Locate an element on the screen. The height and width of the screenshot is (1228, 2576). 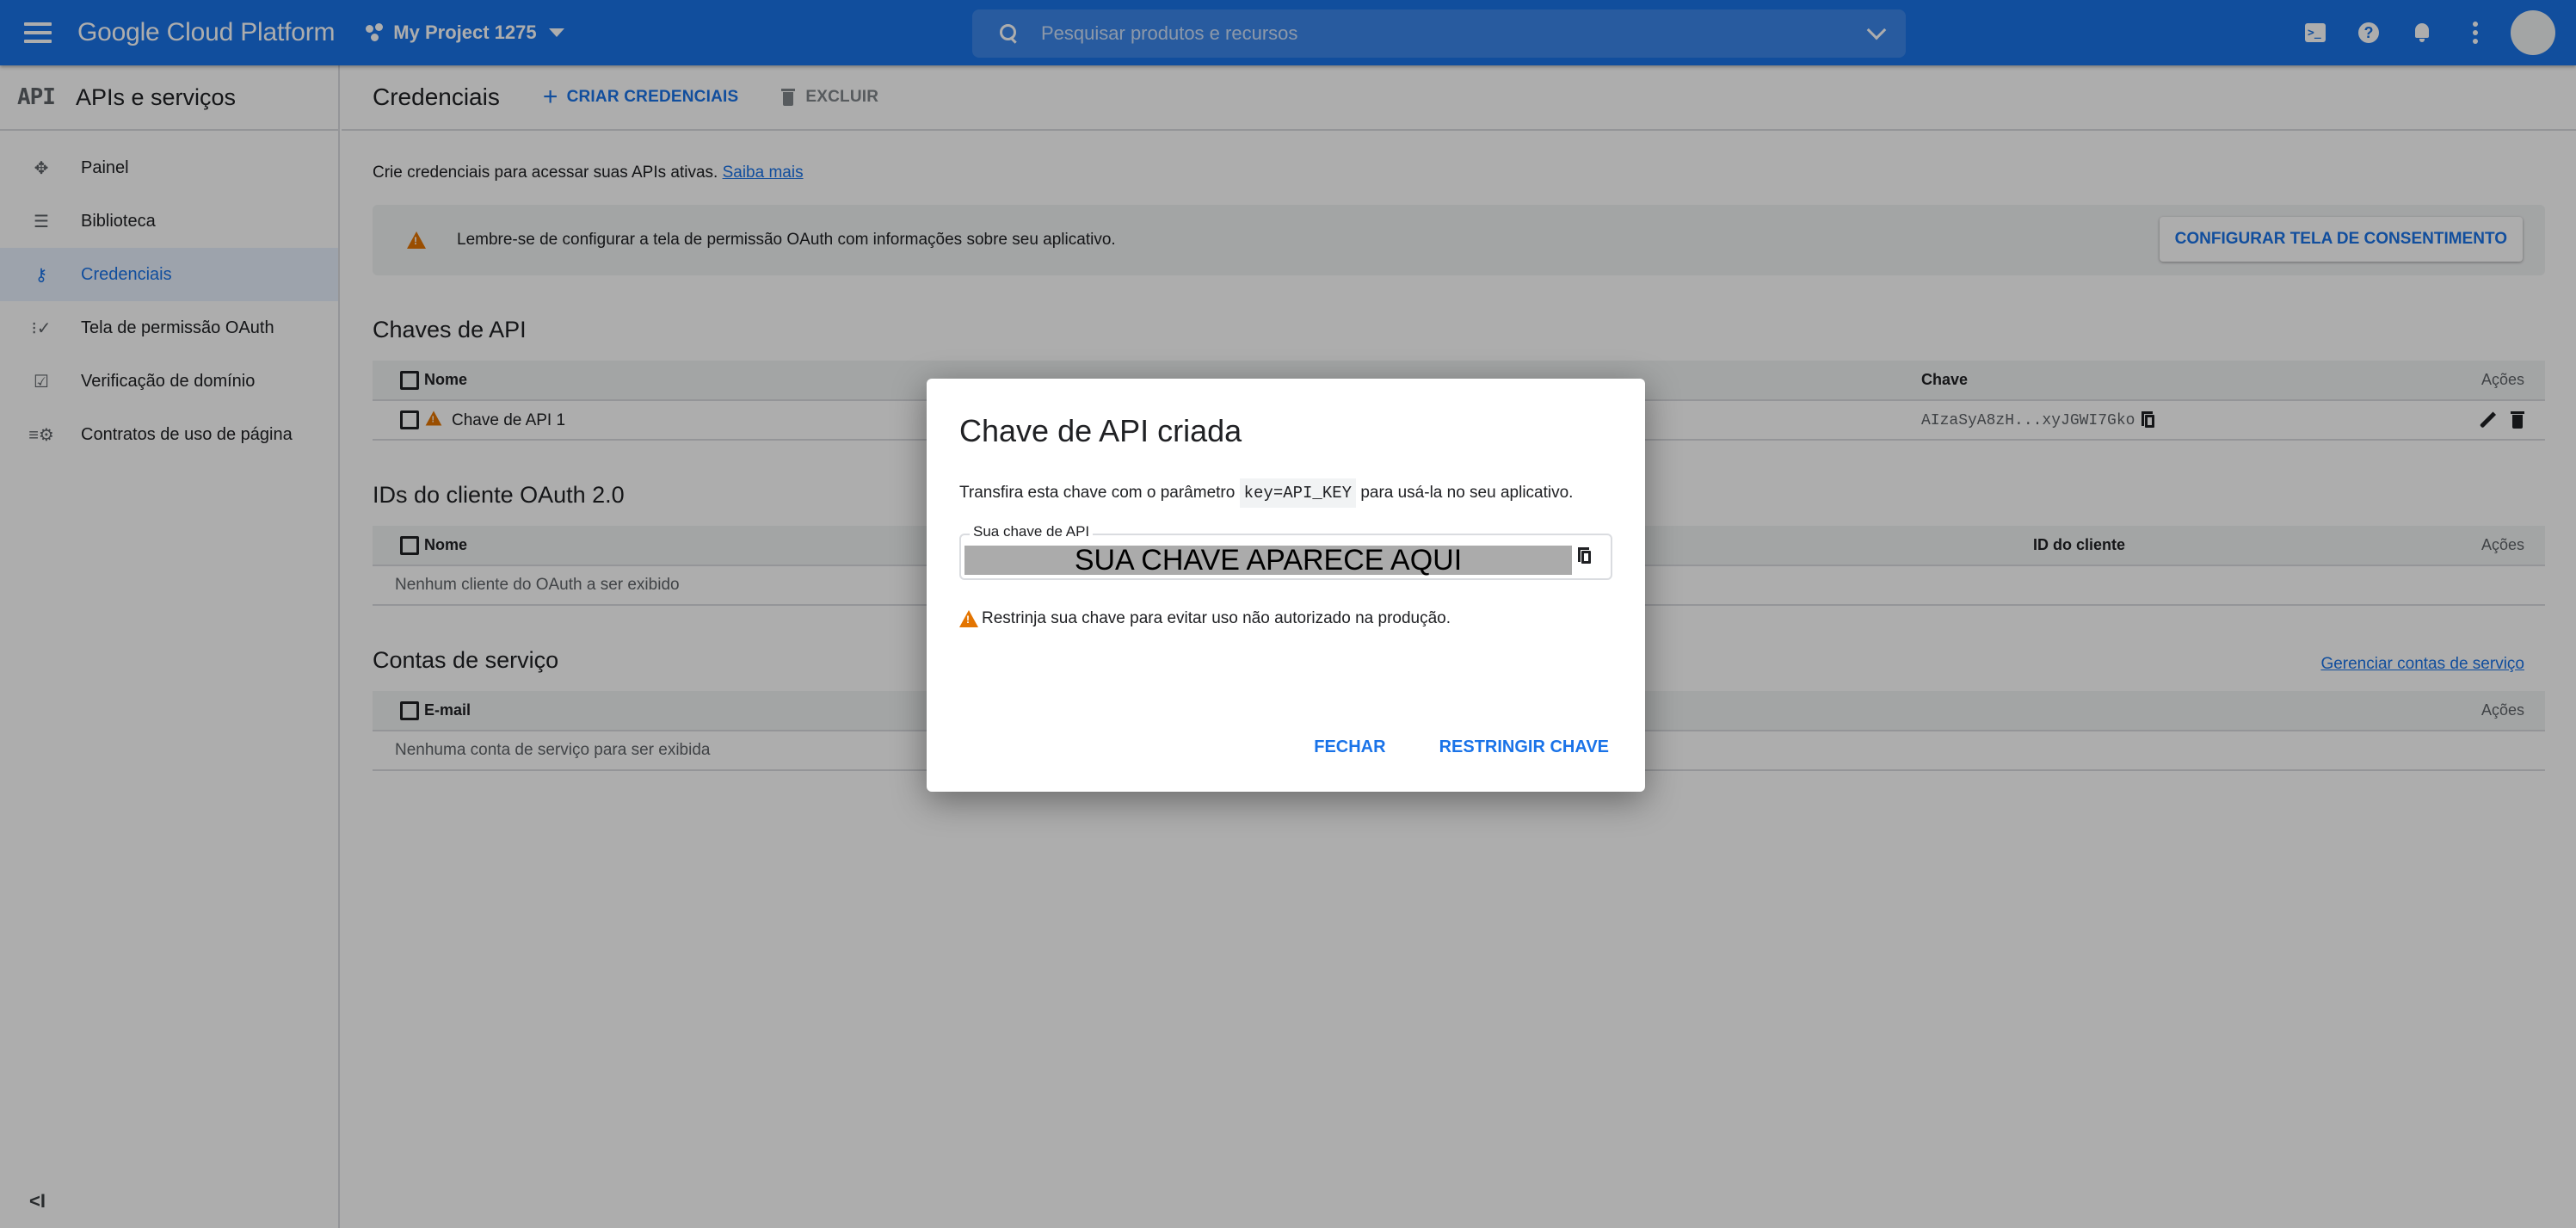
restrict-key-button: RESTRINGIR CHAVE is located at coordinates (1524, 747).